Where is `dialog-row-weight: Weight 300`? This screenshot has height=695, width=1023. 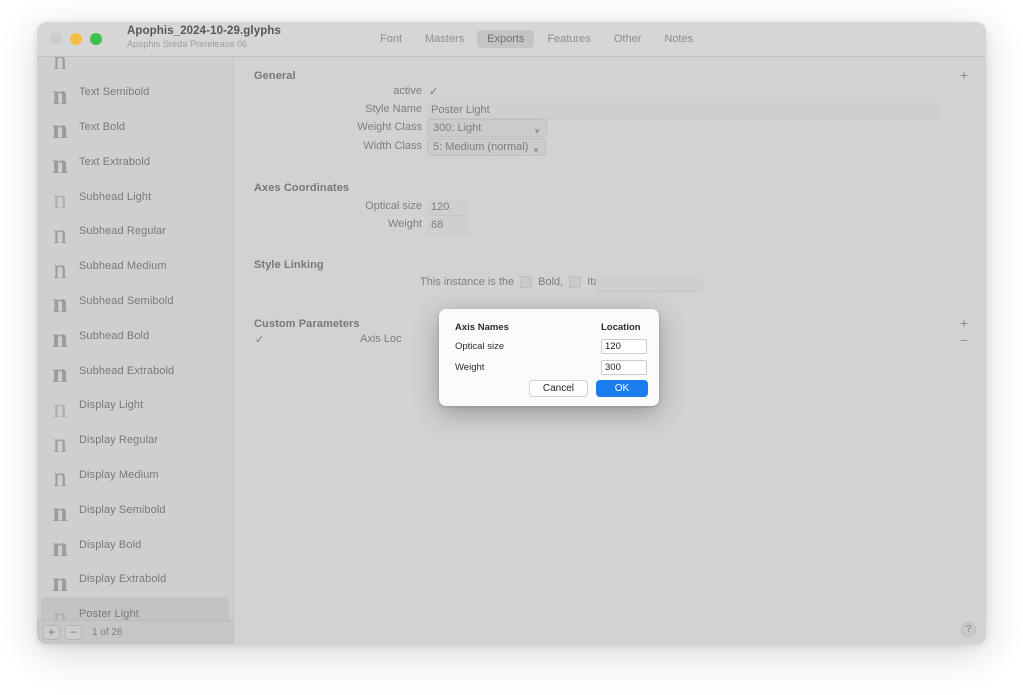
dialog-row-weight: Weight 300 is located at coordinates (551, 367).